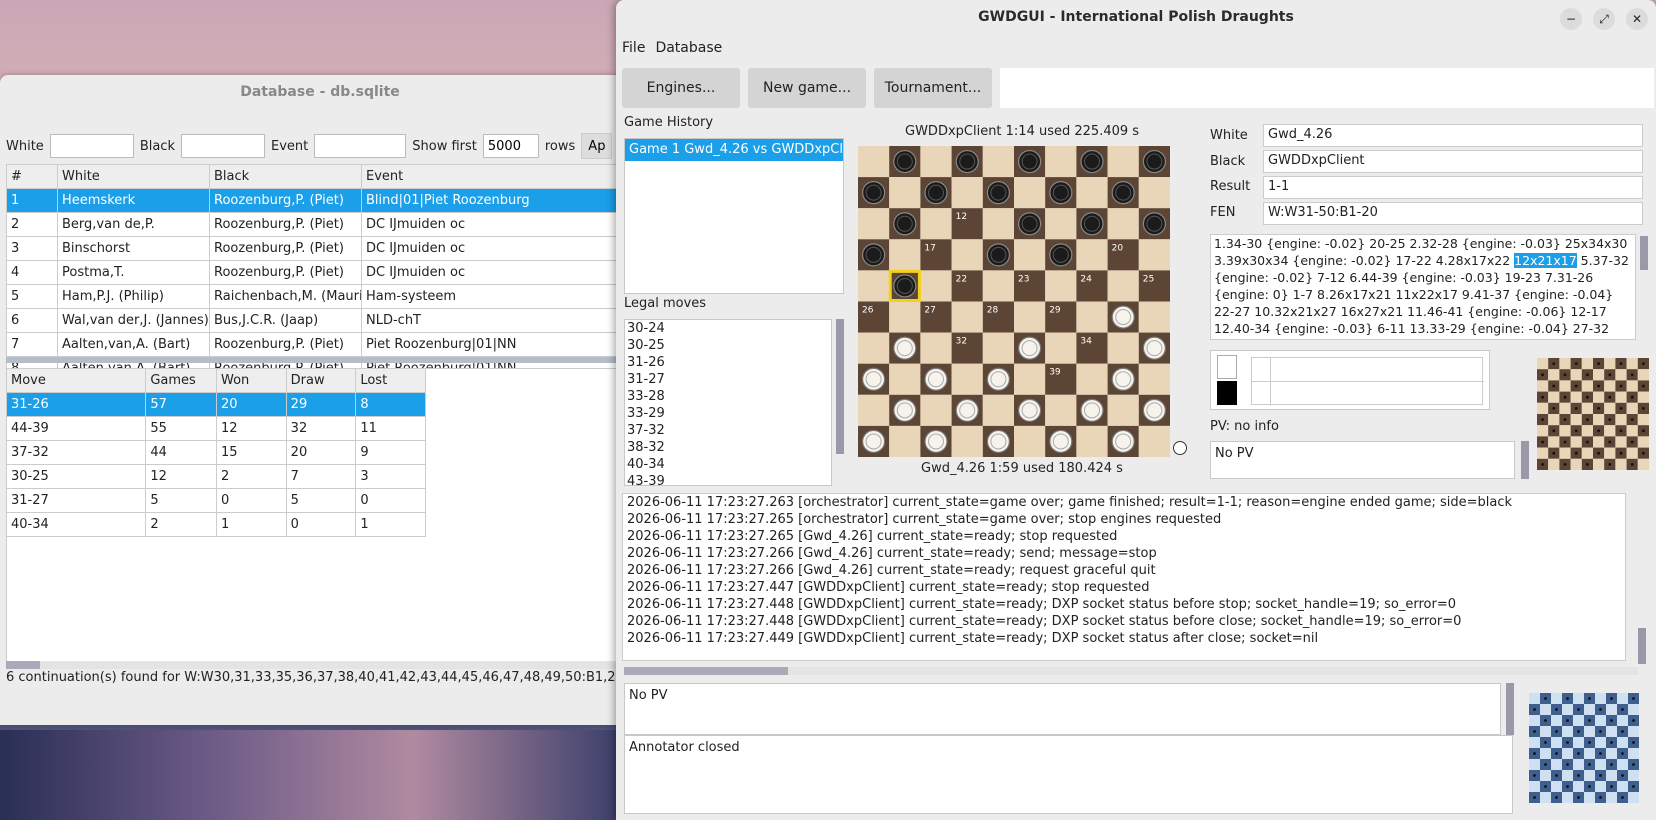  I want to click on log-scrollbar, so click(1642, 646).